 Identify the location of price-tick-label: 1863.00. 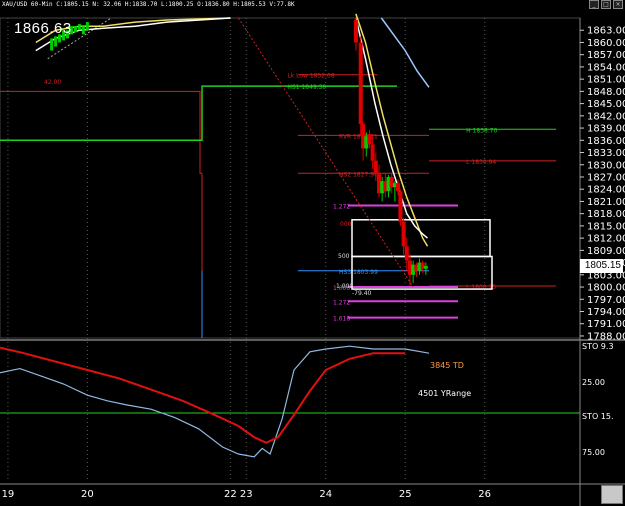
(606, 31).